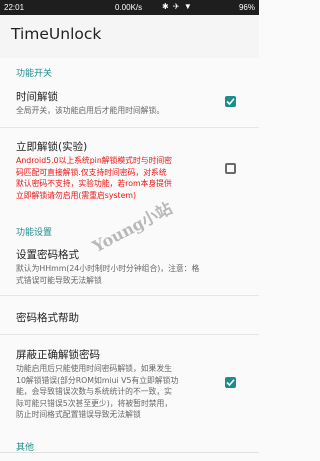 This screenshot has height=461, width=320. I want to click on summary-line: 功能启用后只能使用时间密码解锁，如果发生, so click(94, 368).